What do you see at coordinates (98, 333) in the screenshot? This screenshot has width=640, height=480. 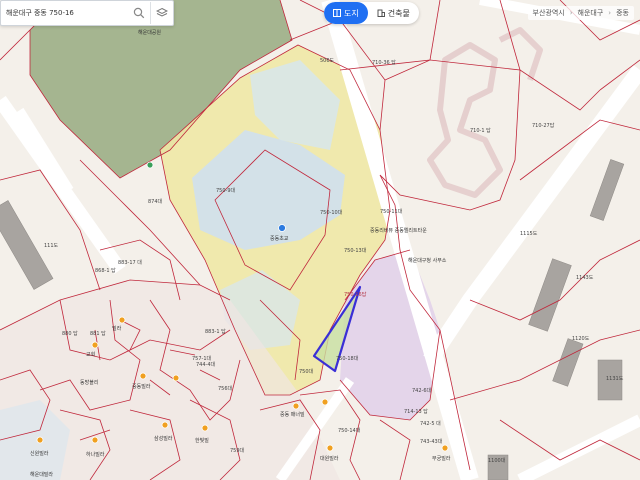 I see `parcel-label: 881 답` at bounding box center [98, 333].